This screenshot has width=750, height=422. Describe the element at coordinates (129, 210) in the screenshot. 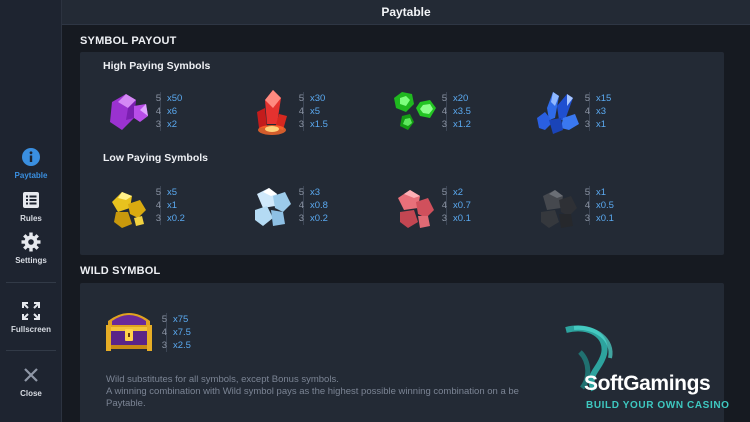

I see `gold-ore-icon` at that location.